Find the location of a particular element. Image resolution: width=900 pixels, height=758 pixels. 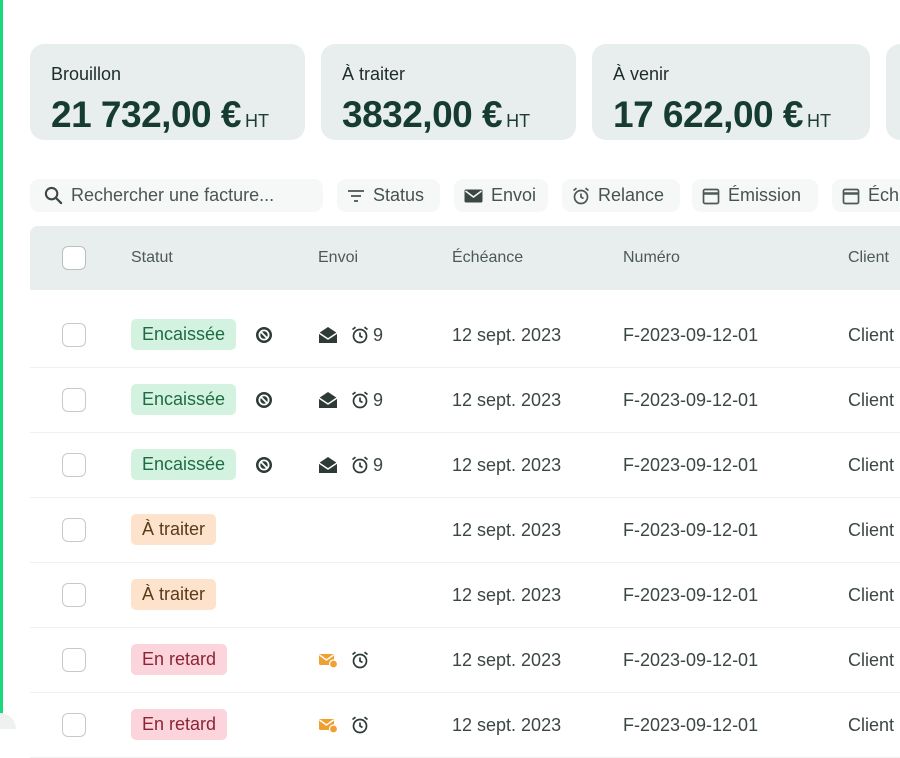

card-a-traiter: À traiter 3832,00 € HT is located at coordinates (448, 92).